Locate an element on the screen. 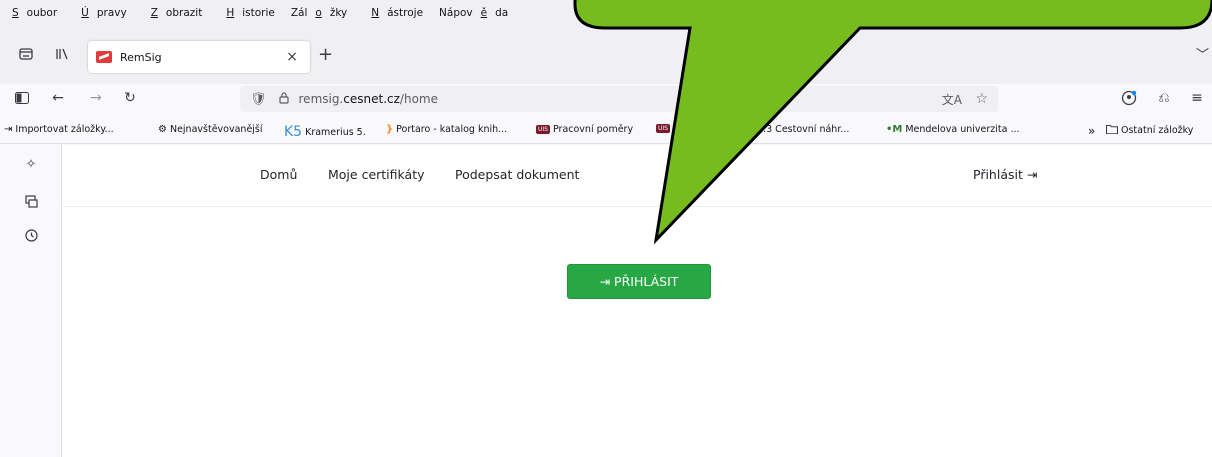  import-icon: ⇥ is located at coordinates (8, 129).